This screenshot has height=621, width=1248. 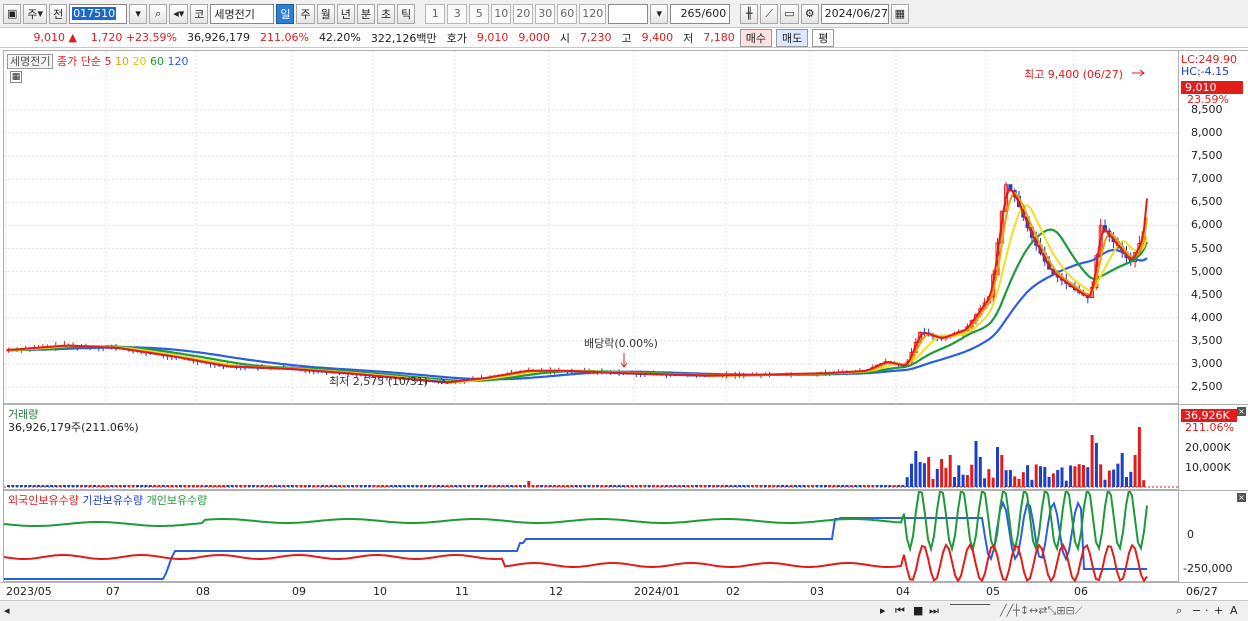 What do you see at coordinates (593, 13) in the screenshot?
I see `interval-120: 120` at bounding box center [593, 13].